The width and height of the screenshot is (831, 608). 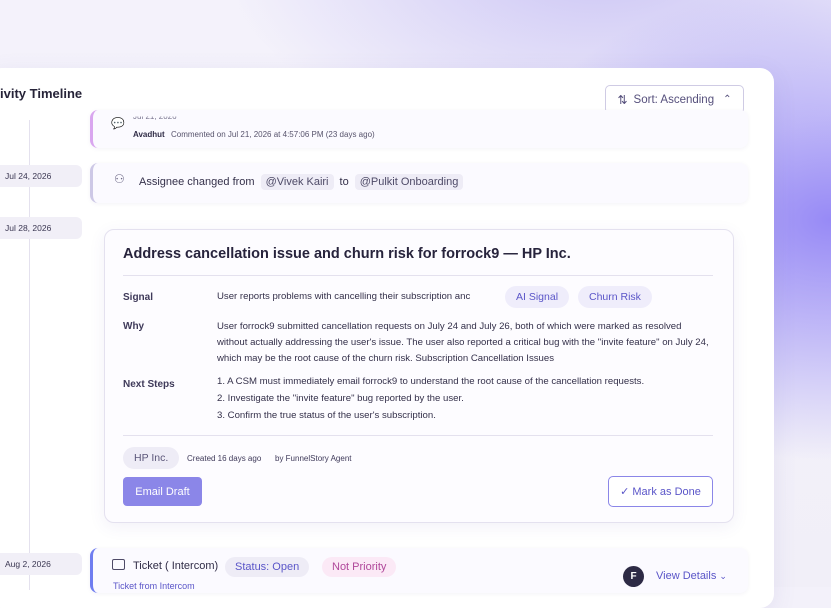 I want to click on chevron-up-icon: ⌃, so click(x=727, y=99).